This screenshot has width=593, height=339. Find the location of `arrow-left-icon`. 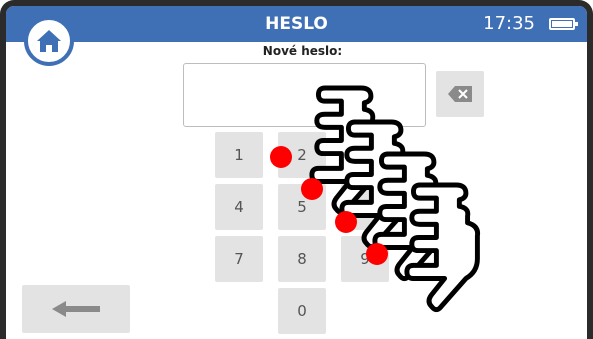

arrow-left-icon is located at coordinates (76, 309).